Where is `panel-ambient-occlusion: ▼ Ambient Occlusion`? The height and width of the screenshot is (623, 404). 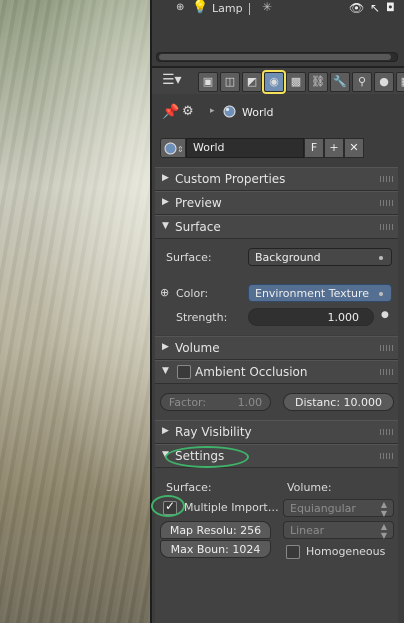
panel-ambient-occlusion: ▼ Ambient Occlusion is located at coordinates (276, 372).